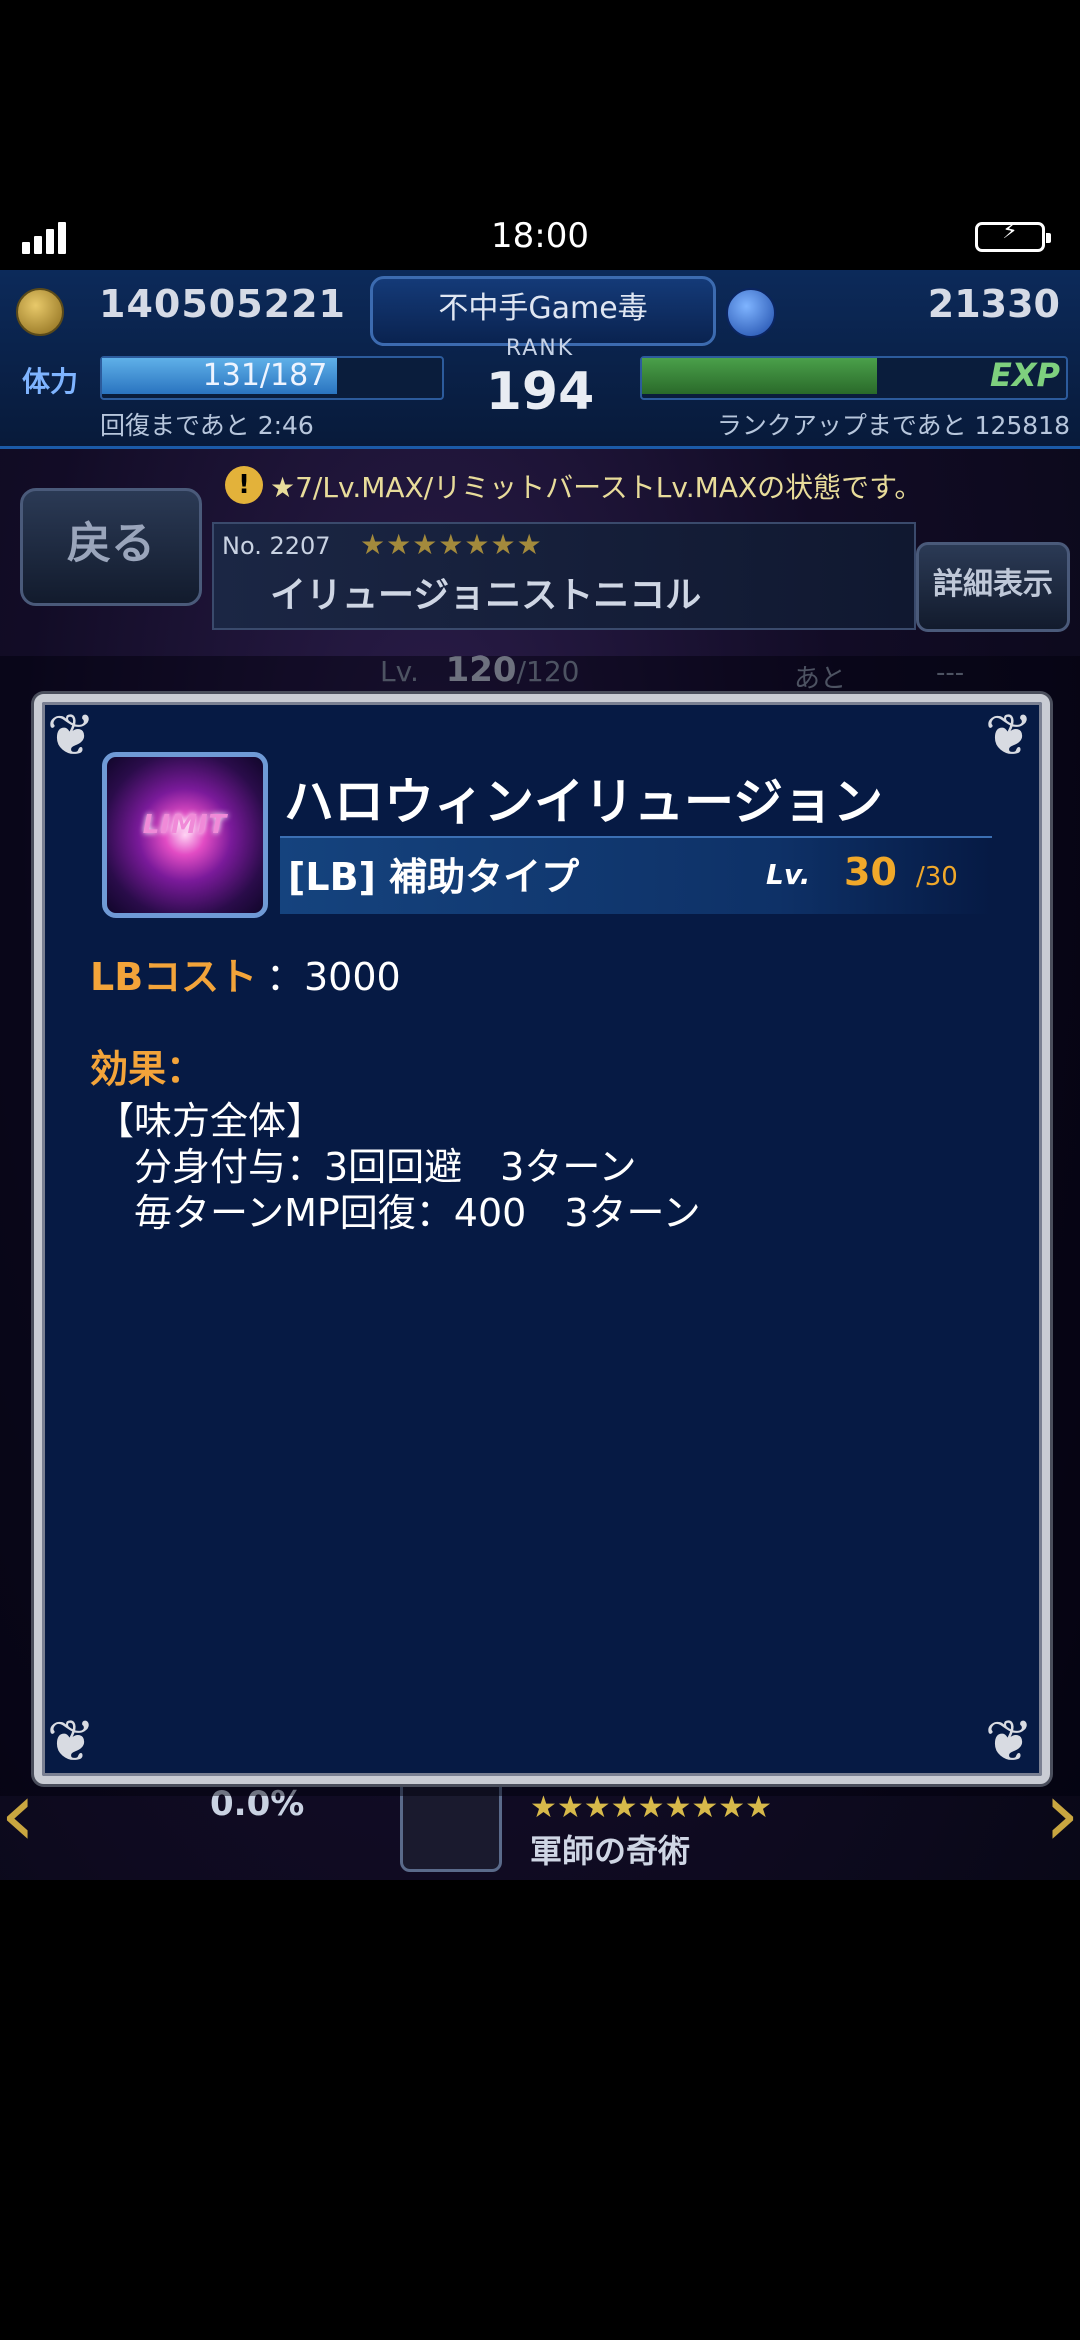  I want to click on battery-icon: ⚡, so click(1013, 235).